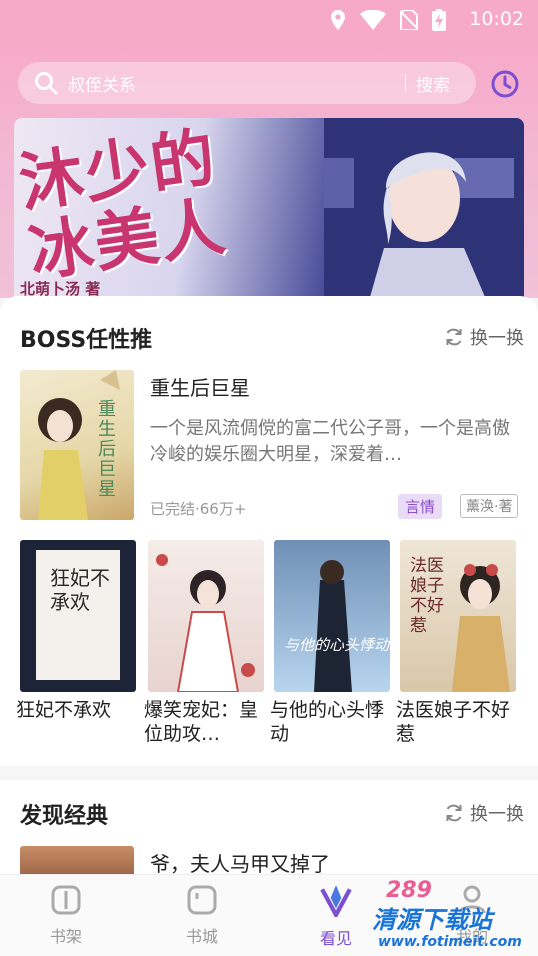 This screenshot has width=538, height=956. What do you see at coordinates (489, 506) in the screenshot?
I see `author-tag: 薰涣·著` at bounding box center [489, 506].